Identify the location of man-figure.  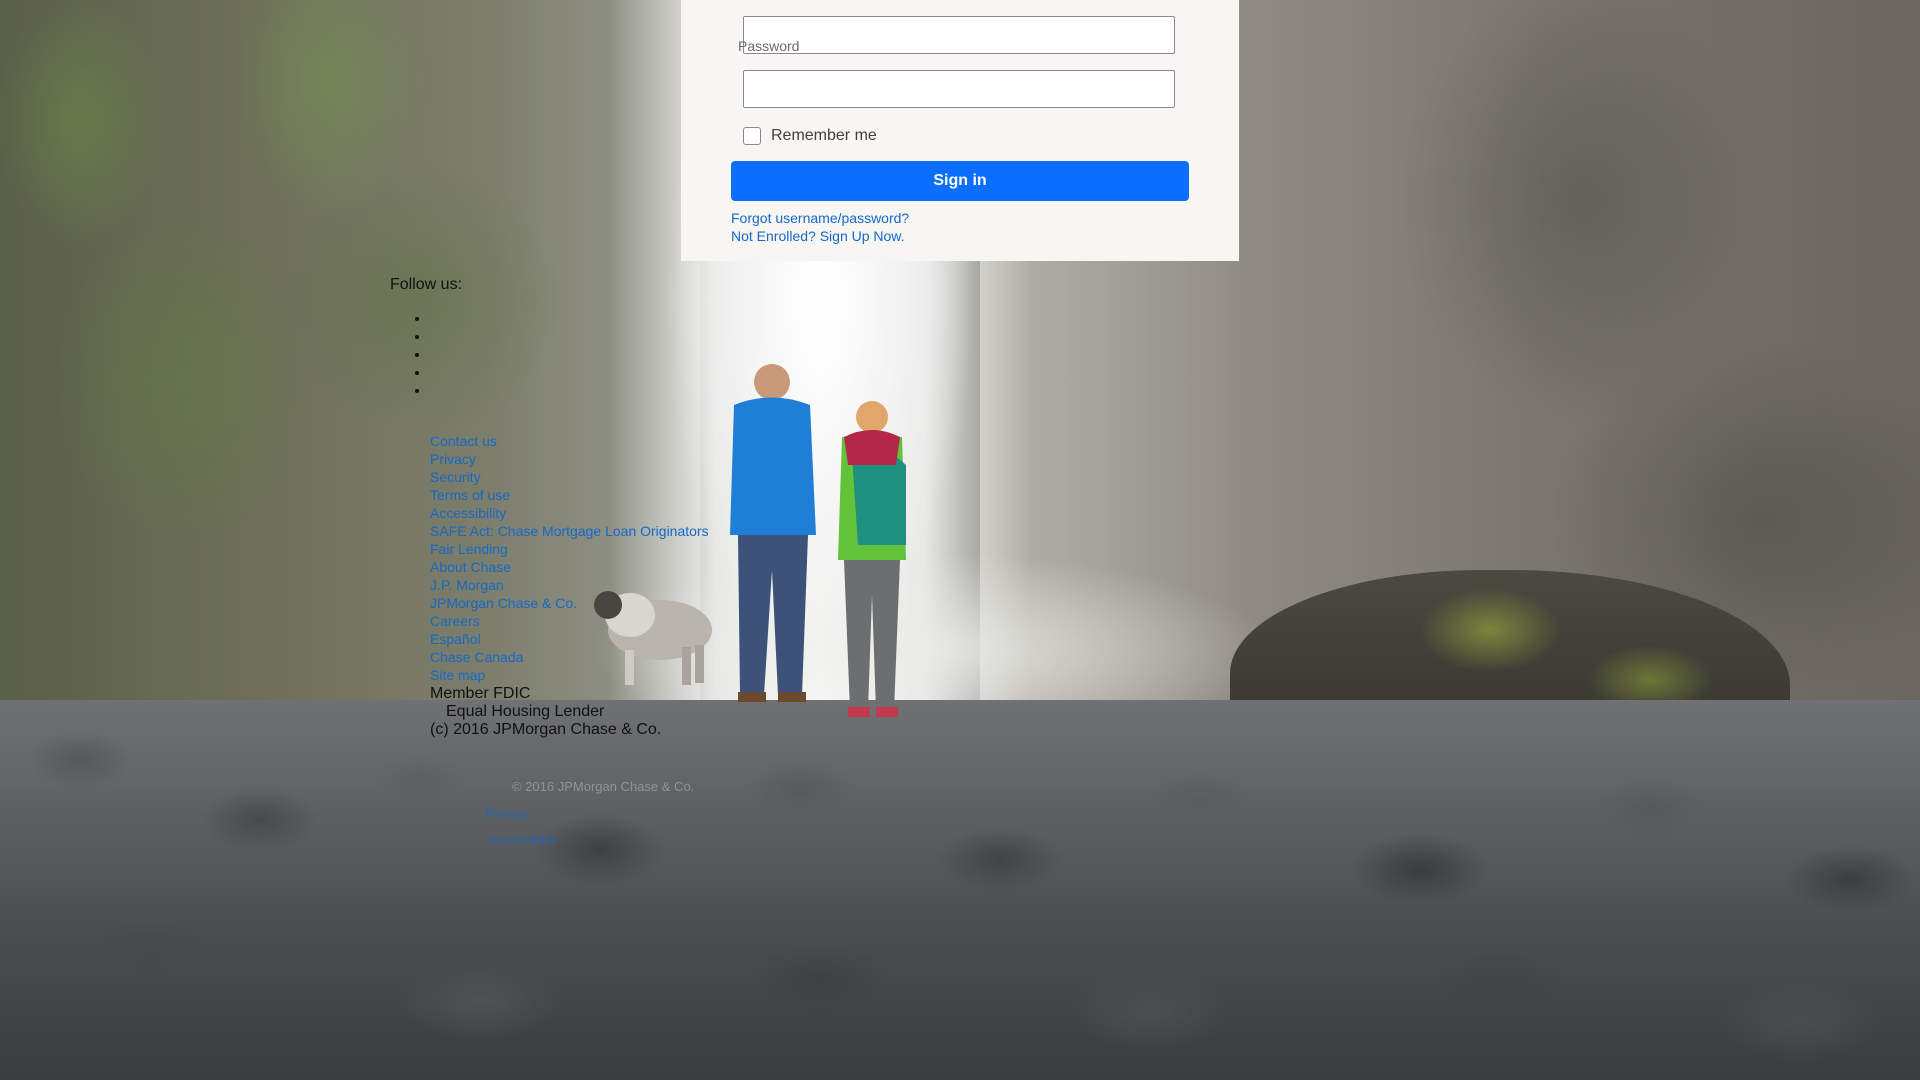
(773, 533).